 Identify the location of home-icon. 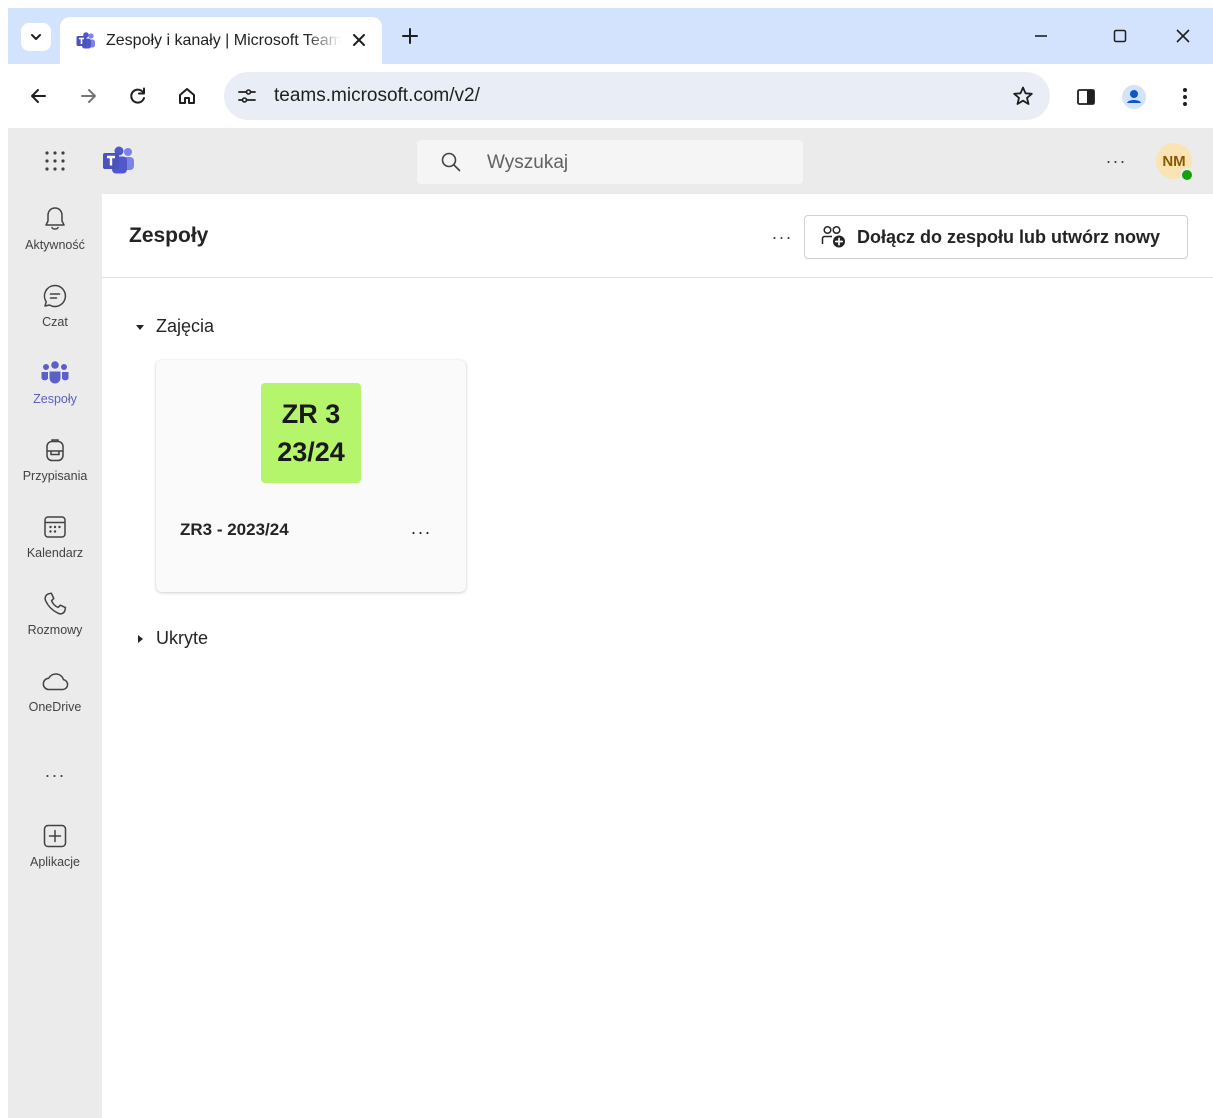
(187, 96).